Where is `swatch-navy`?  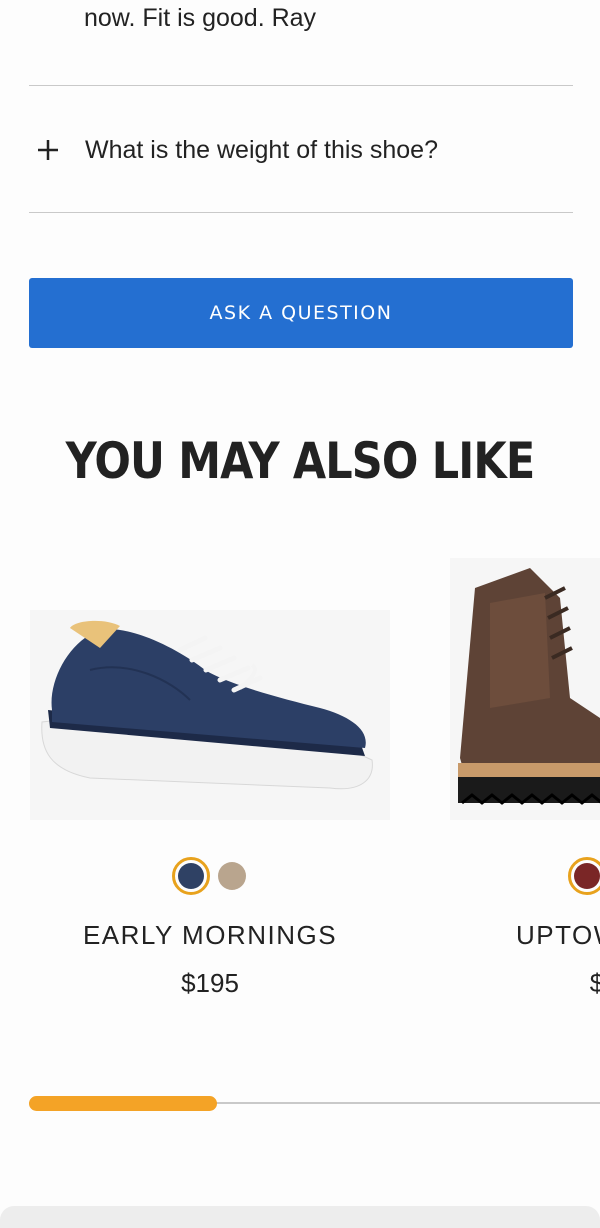
swatch-navy is located at coordinates (191, 876).